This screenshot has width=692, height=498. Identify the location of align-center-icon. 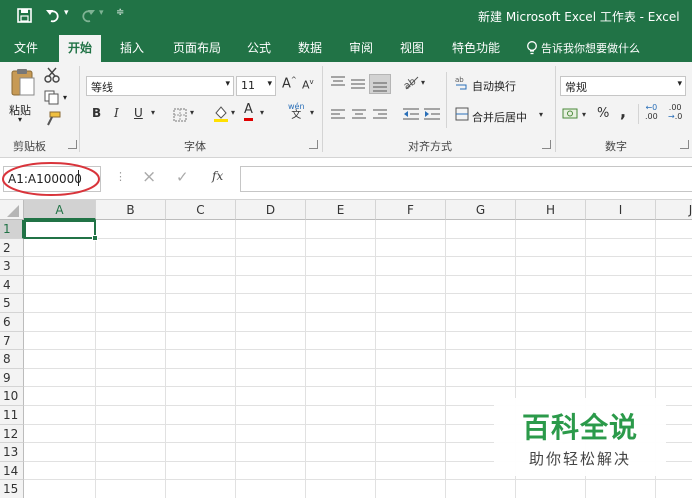
(359, 115).